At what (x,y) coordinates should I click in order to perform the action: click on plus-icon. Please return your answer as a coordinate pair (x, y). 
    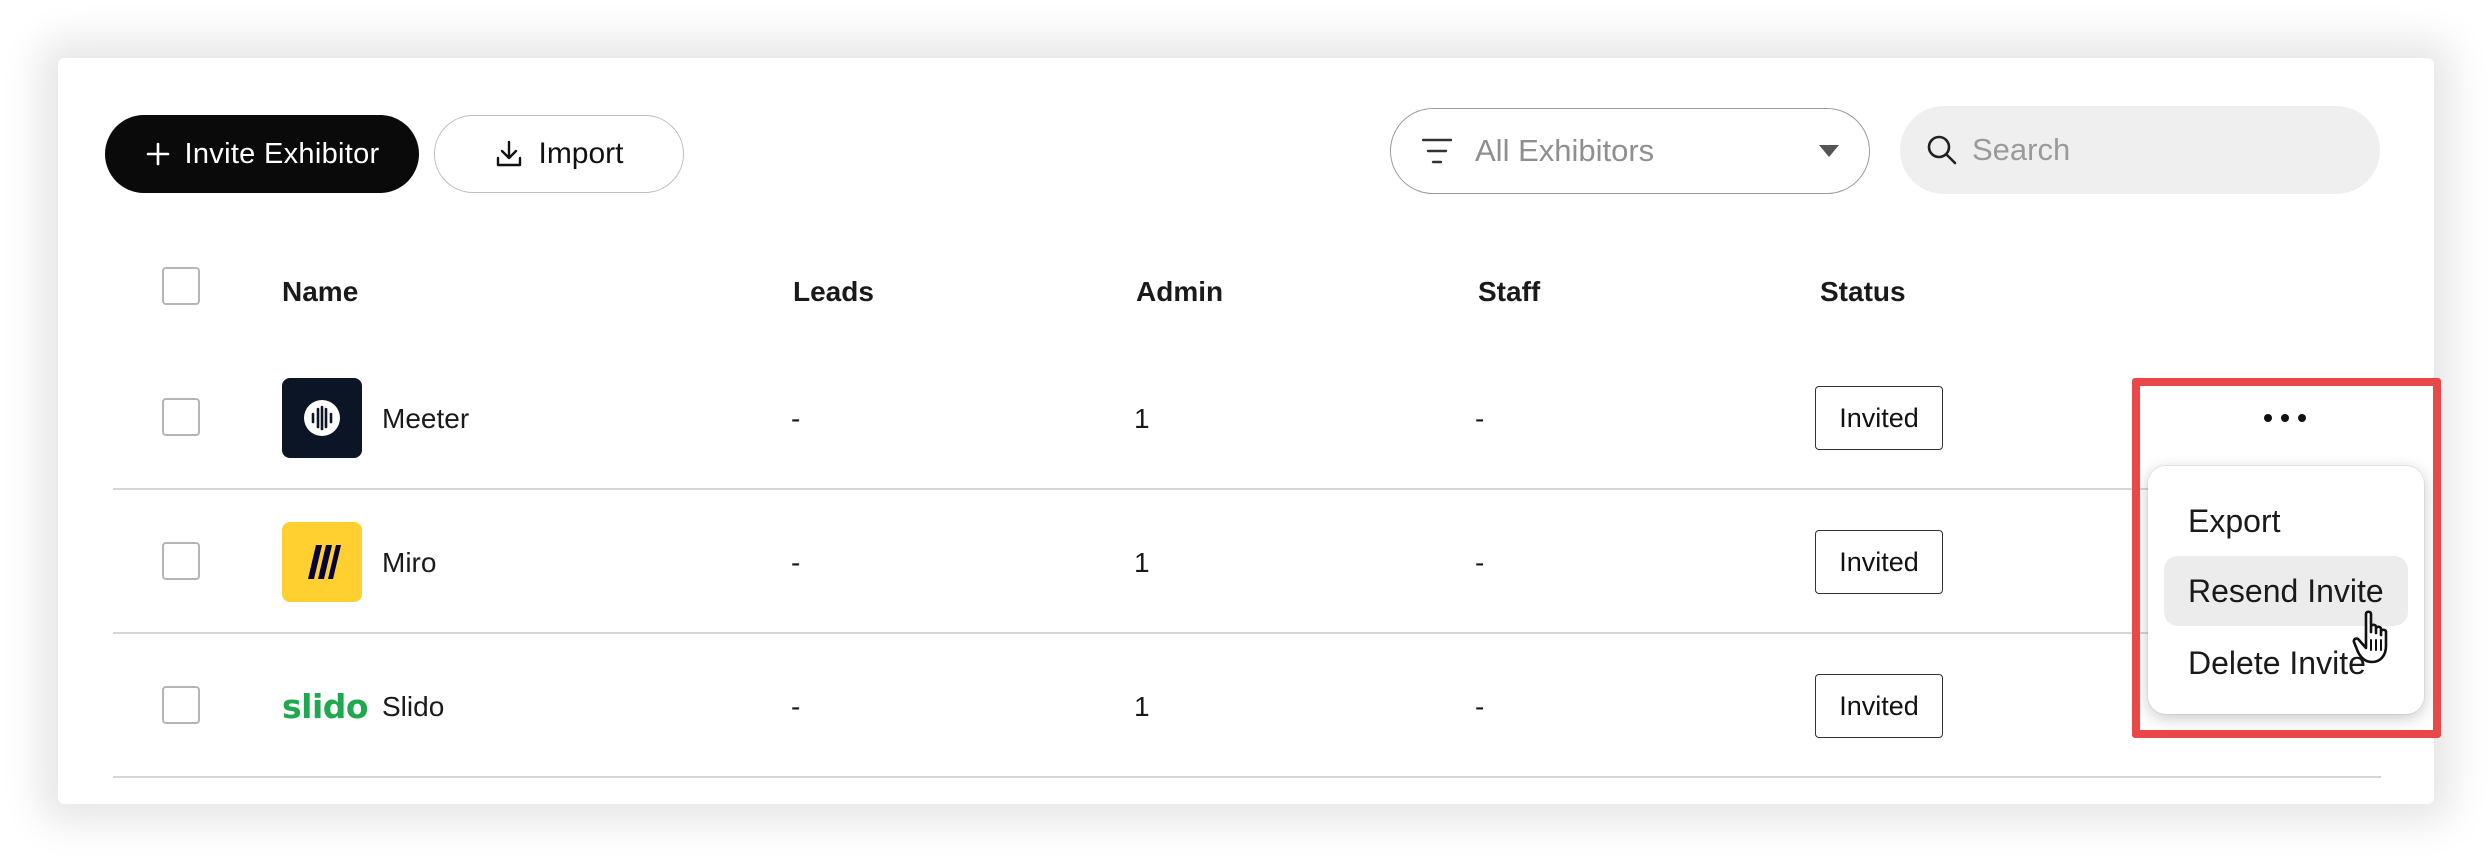
    Looking at the image, I should click on (157, 154).